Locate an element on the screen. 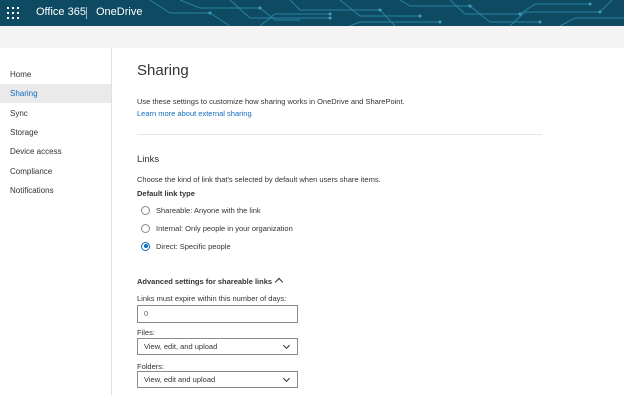 This screenshot has height=395, width=624. header-divider is located at coordinates (86, 13).